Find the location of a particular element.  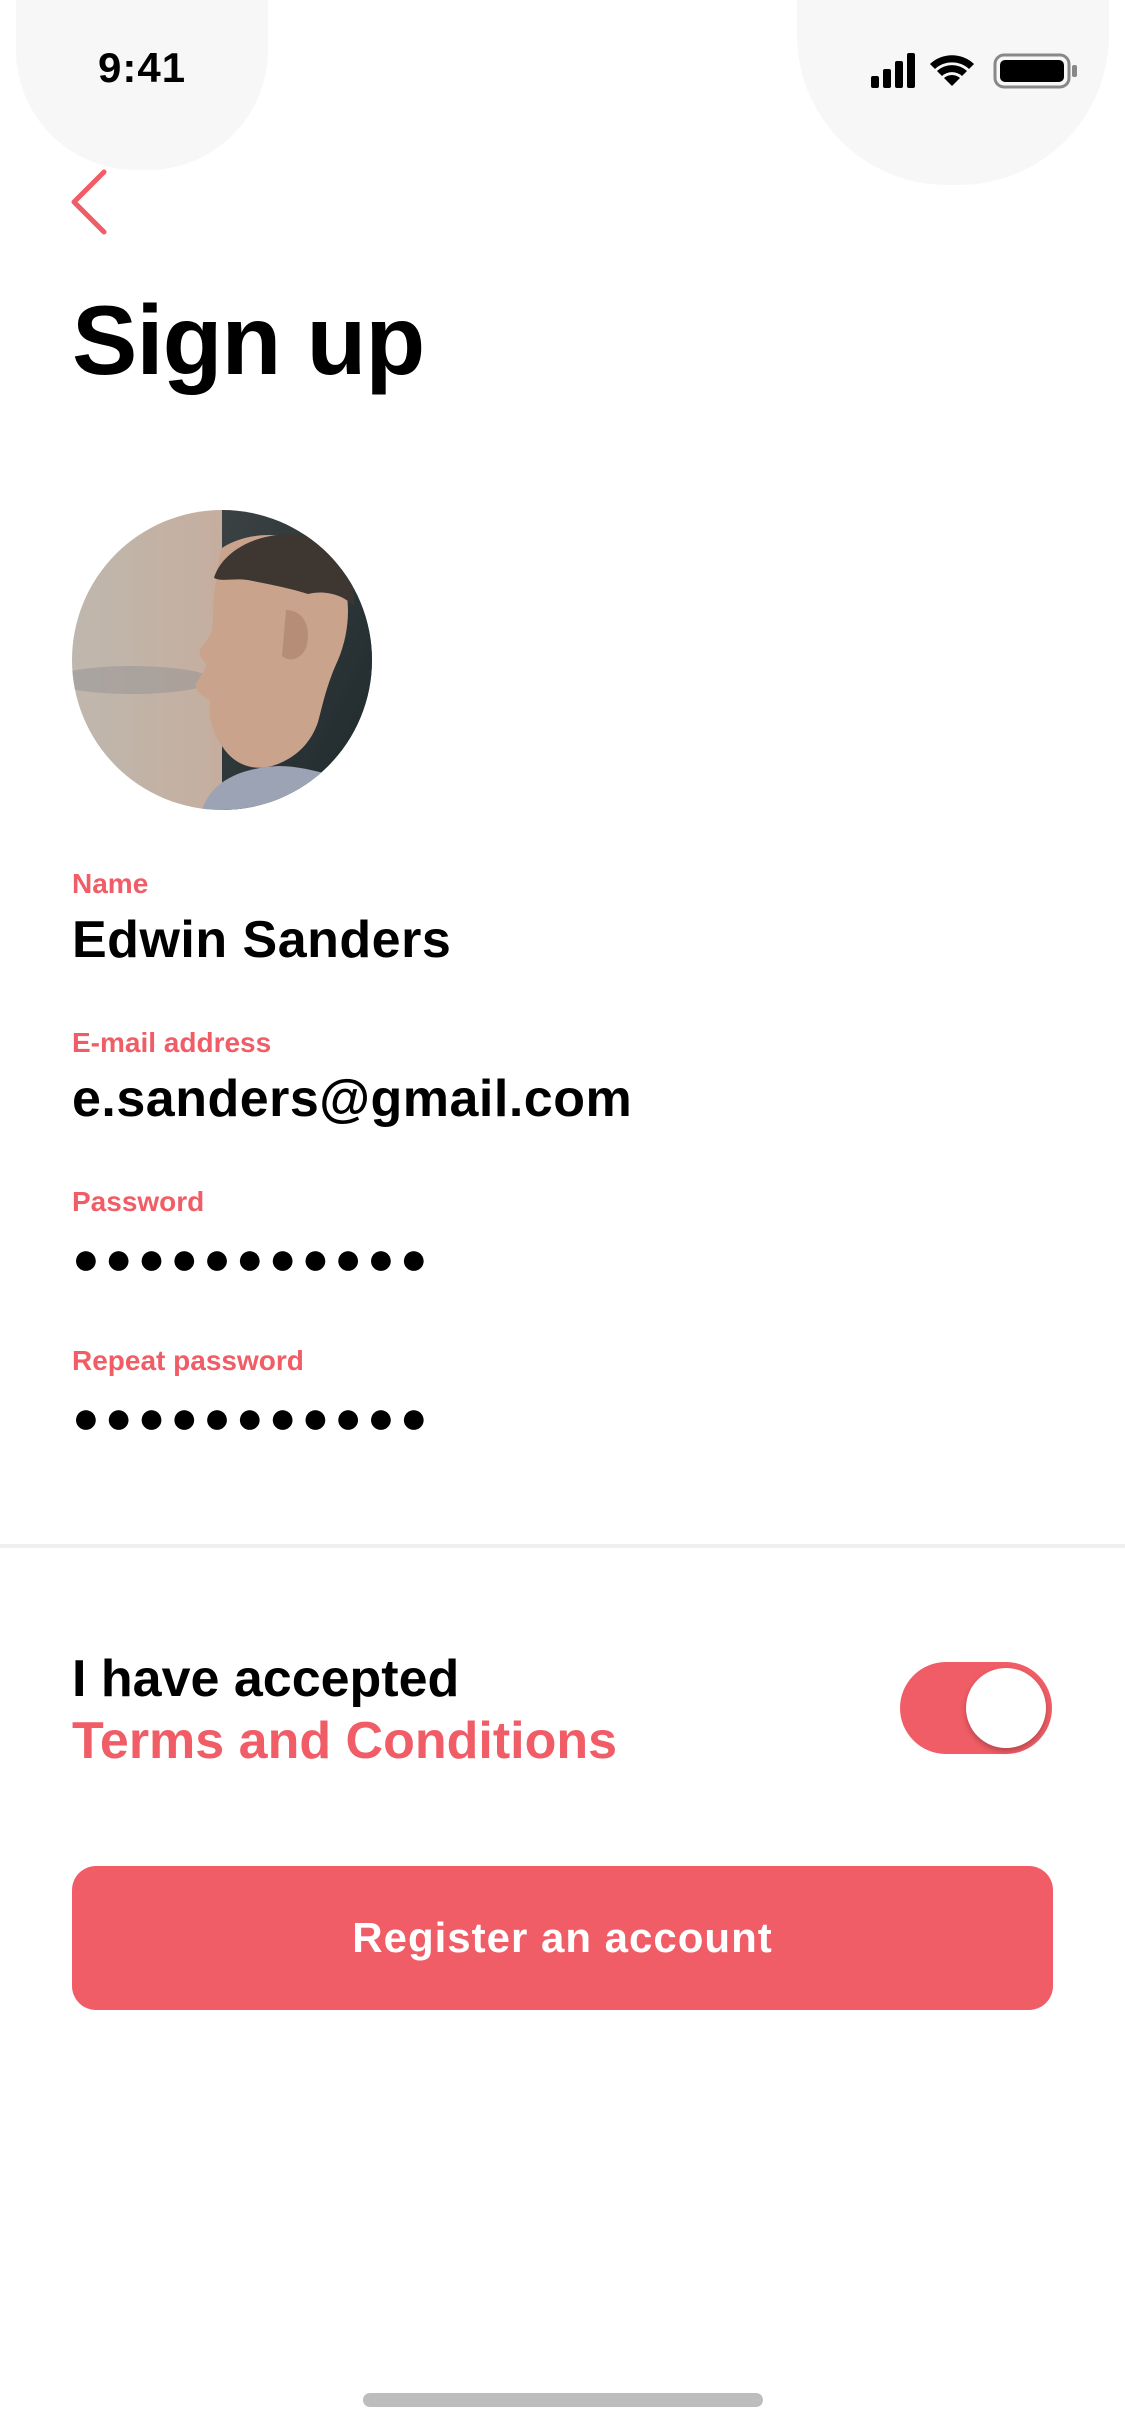

email-label: E-mail address is located at coordinates (172, 1042).